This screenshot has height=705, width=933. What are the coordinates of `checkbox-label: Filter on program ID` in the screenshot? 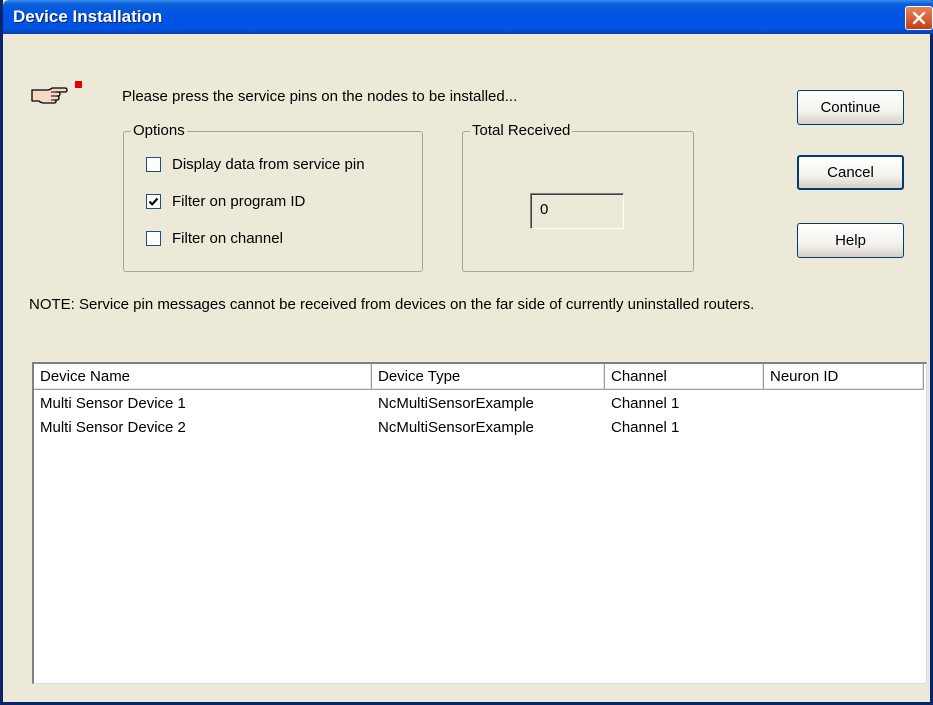 It's located at (239, 201).